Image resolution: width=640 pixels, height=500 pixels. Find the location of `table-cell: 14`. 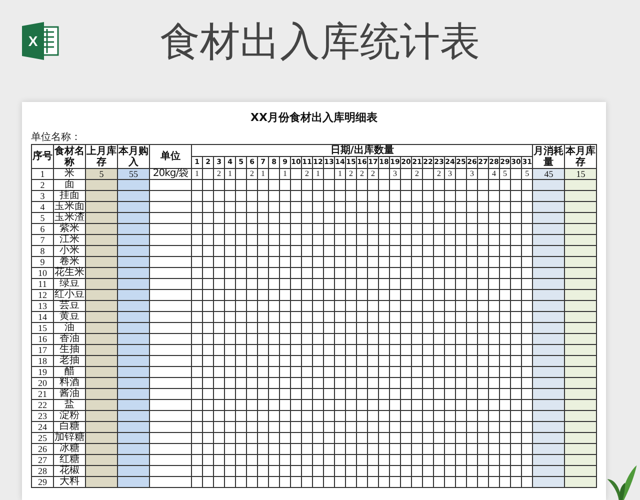

table-cell: 14 is located at coordinates (43, 317).